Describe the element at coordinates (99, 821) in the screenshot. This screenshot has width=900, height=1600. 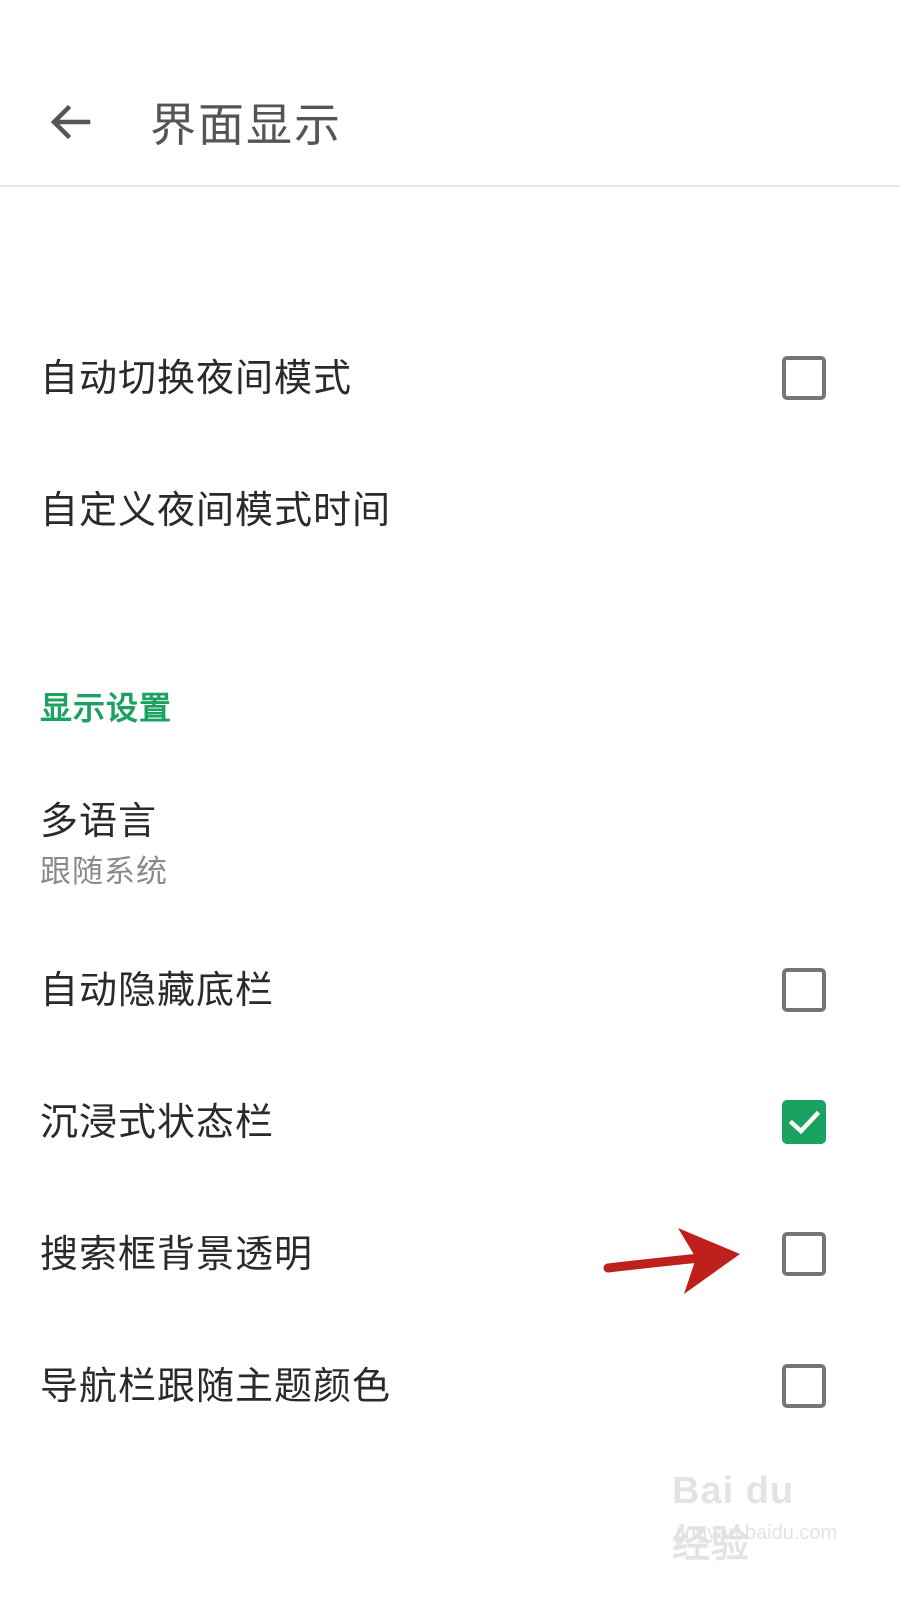
I see `language-title: 多语言` at that location.